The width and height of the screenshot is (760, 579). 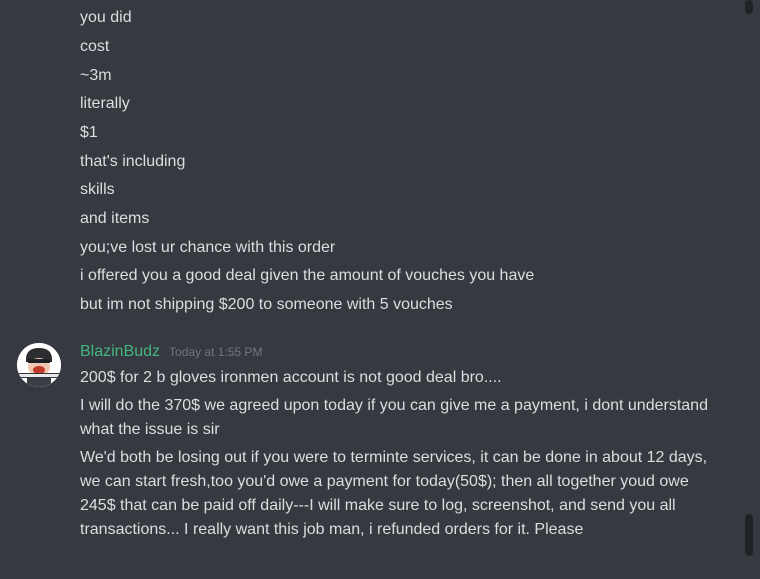 What do you see at coordinates (106, 17) in the screenshot?
I see `message-line: you did` at bounding box center [106, 17].